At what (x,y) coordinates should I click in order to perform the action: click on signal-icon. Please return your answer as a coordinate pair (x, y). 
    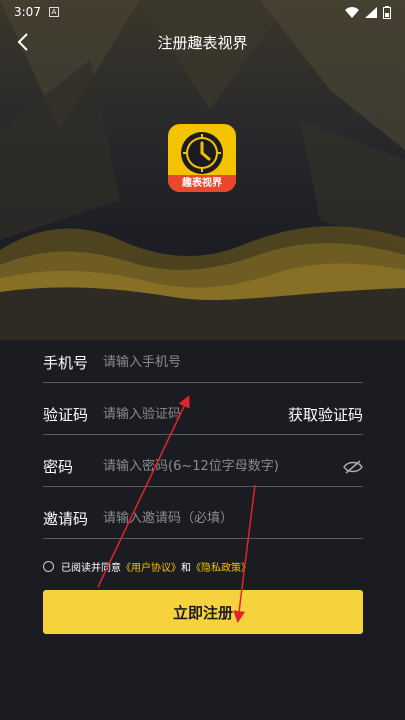
    Looking at the image, I should click on (371, 12).